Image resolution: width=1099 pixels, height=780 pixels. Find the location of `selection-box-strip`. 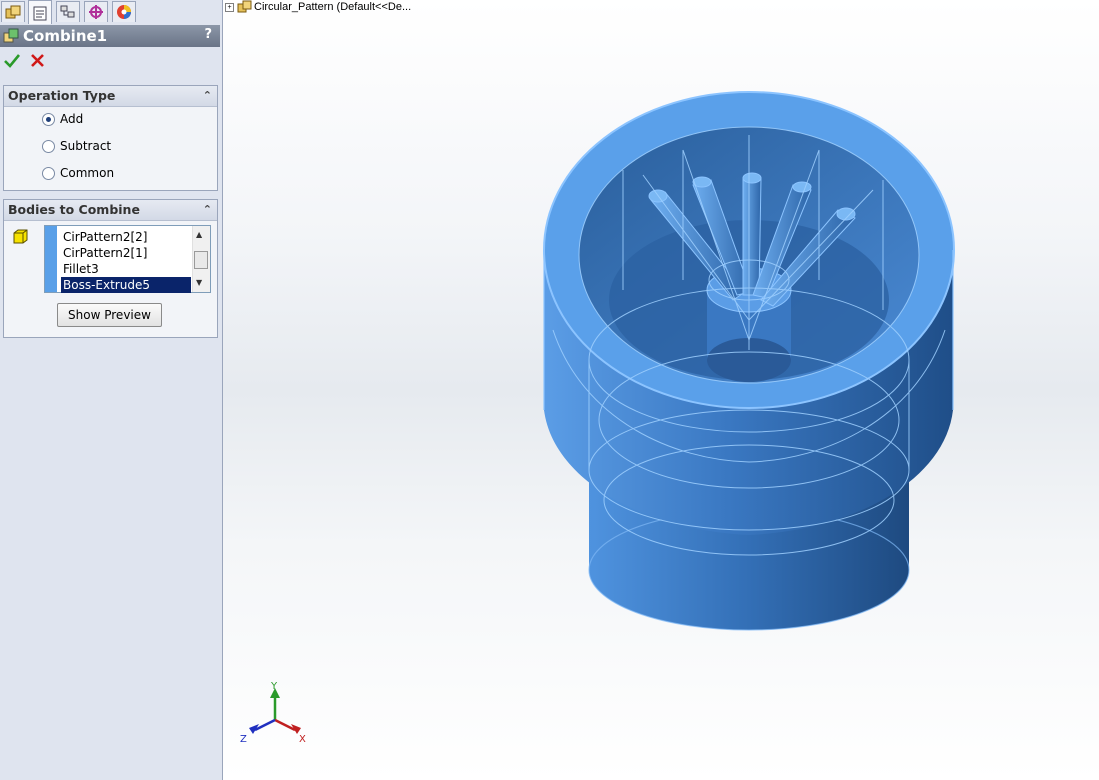

selection-box-strip is located at coordinates (51, 259).